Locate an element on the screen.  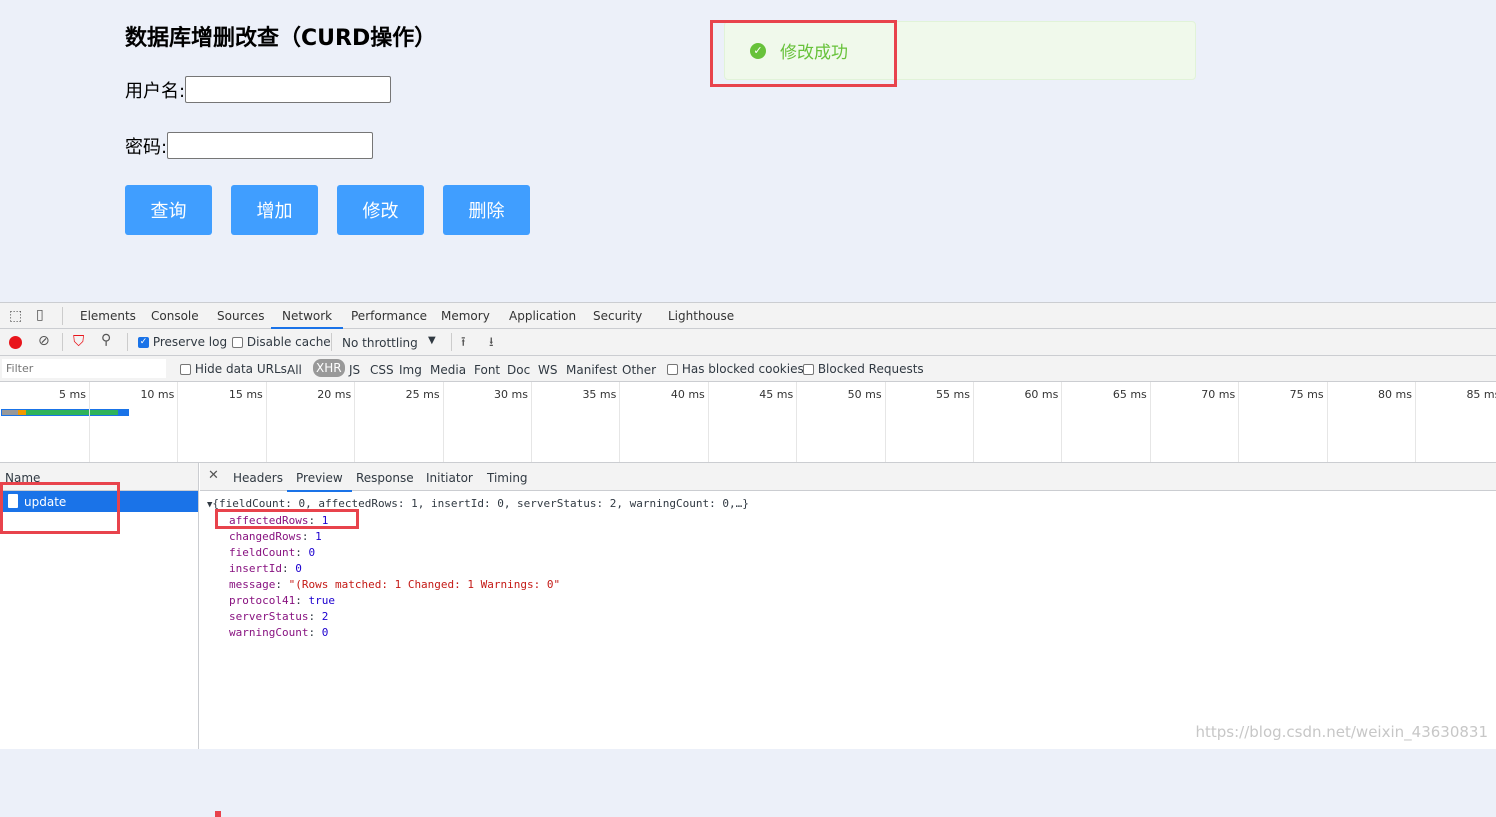
tab-performance: Performance is located at coordinates (389, 316).